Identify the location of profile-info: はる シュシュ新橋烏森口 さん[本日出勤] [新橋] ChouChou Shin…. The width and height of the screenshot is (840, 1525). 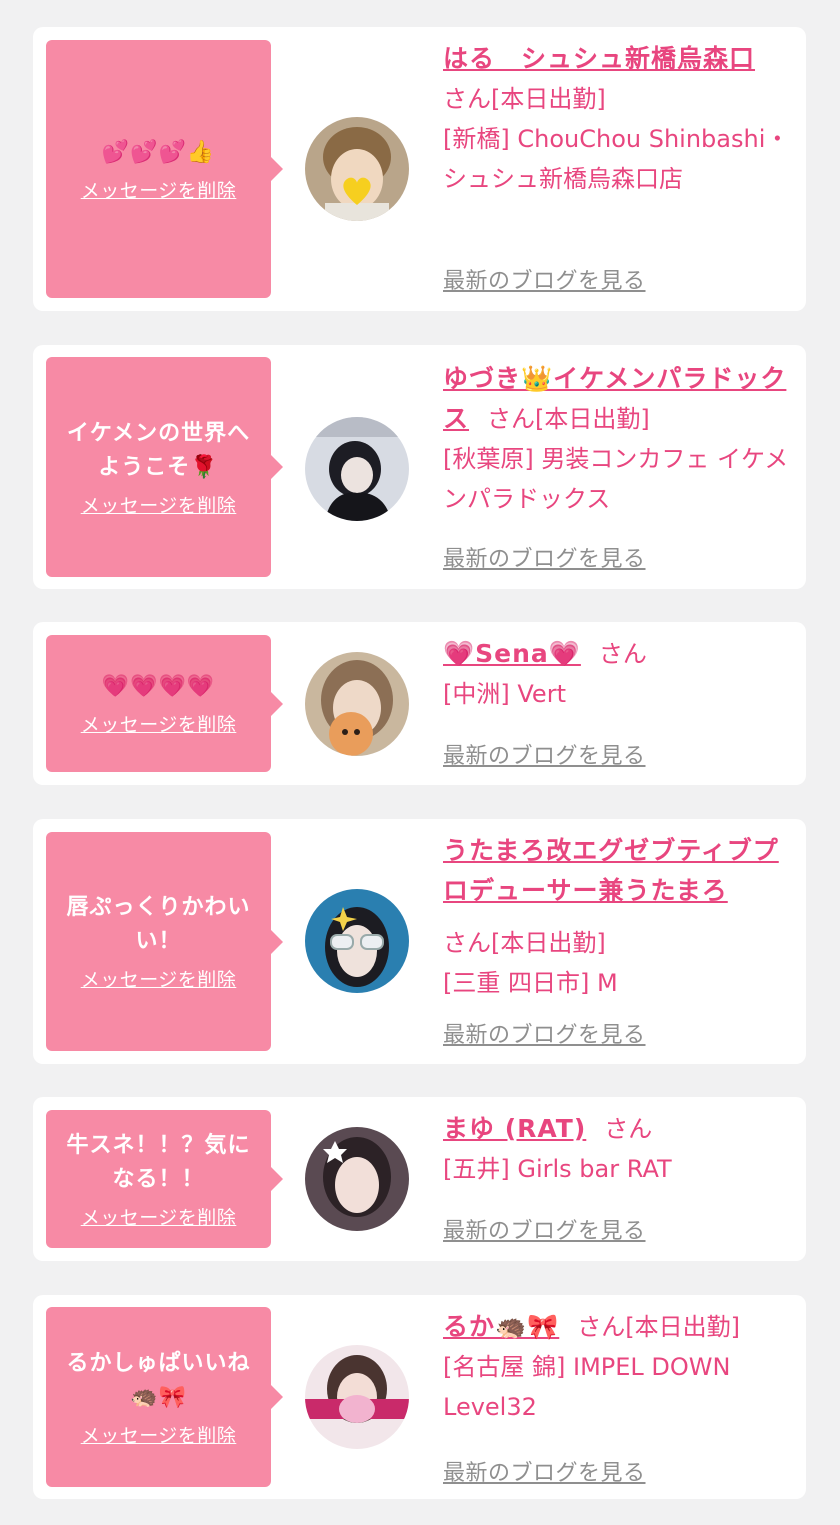
(618, 119).